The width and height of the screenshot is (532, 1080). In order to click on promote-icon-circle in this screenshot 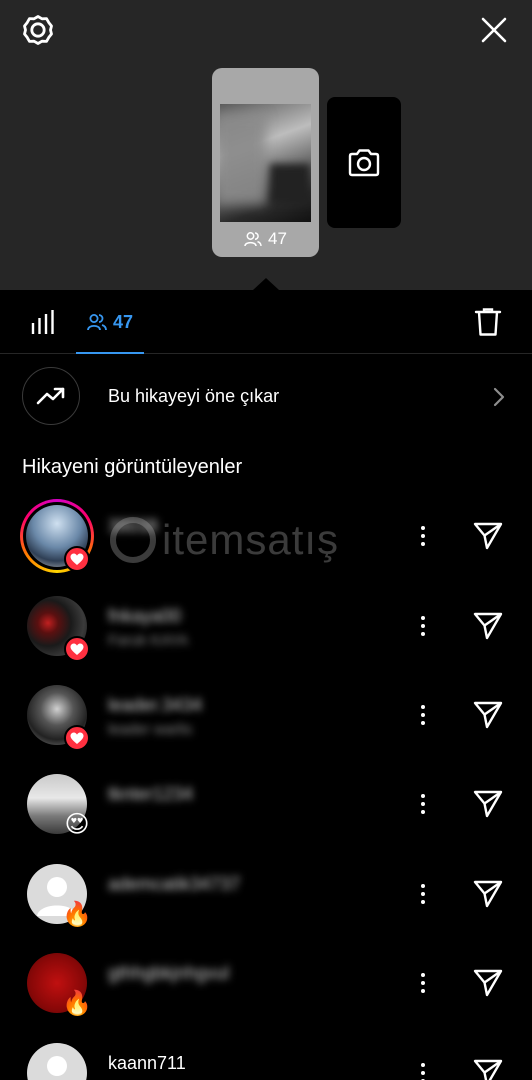, I will do `click(51, 396)`.